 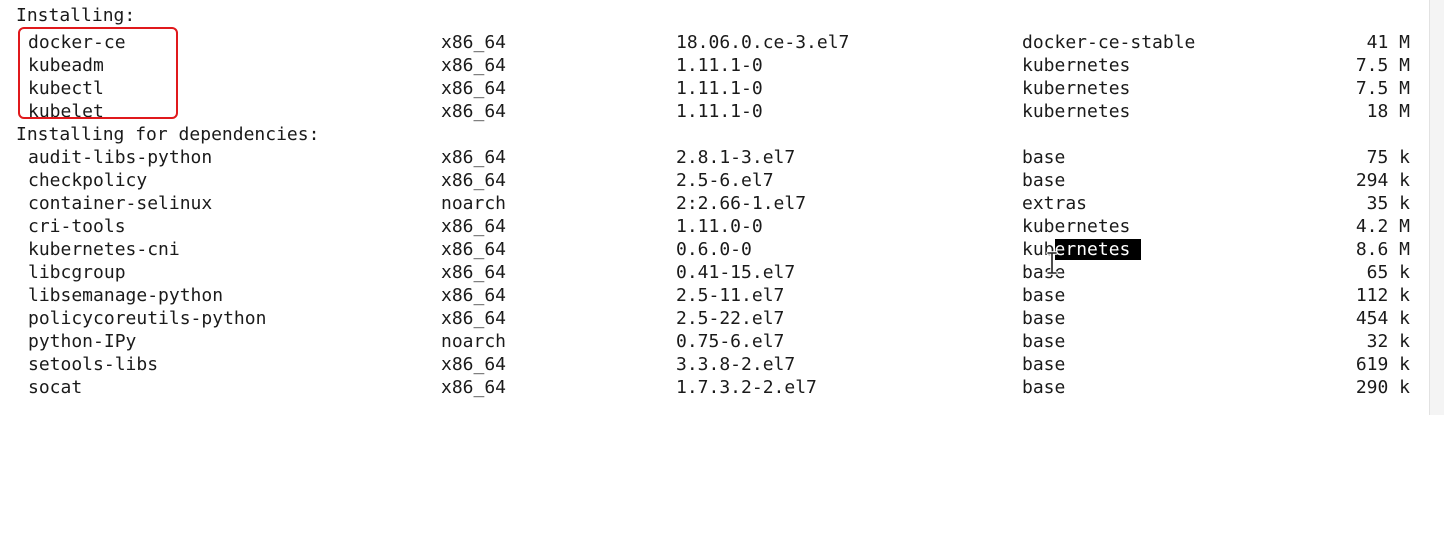 I want to click on package-version: 2.5-22.el7, so click(x=730, y=318).